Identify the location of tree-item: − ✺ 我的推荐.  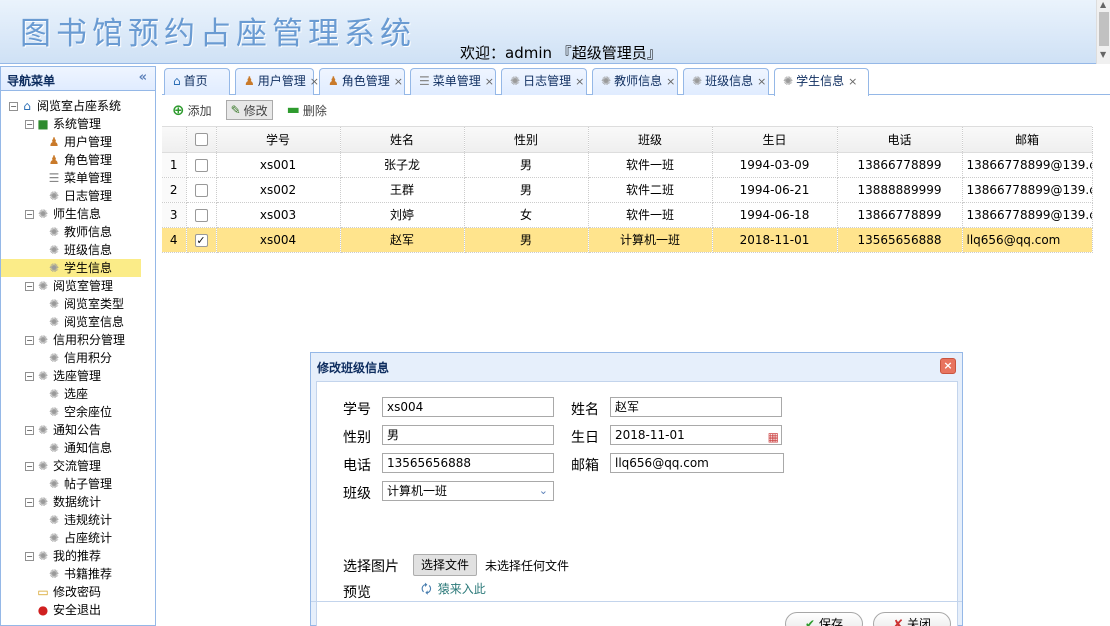
(78, 556).